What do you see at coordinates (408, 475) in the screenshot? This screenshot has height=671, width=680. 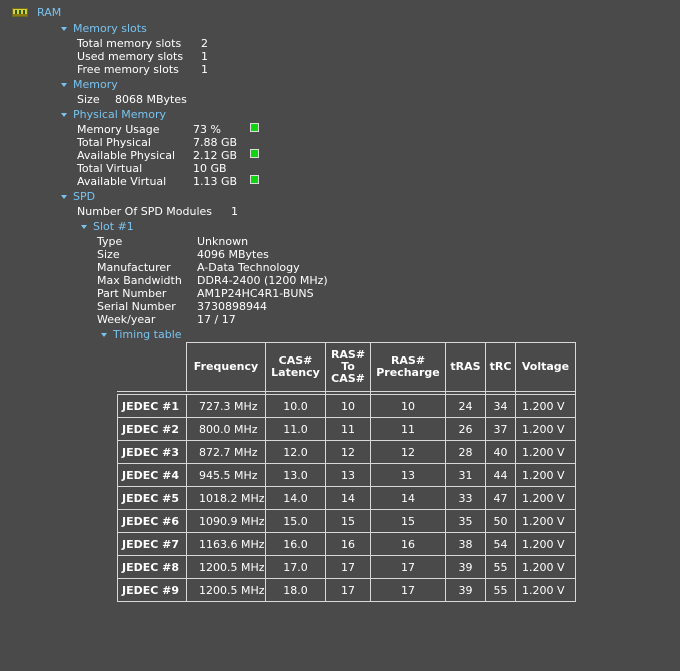 I see `timing-ras-precharge-cell: 13` at bounding box center [408, 475].